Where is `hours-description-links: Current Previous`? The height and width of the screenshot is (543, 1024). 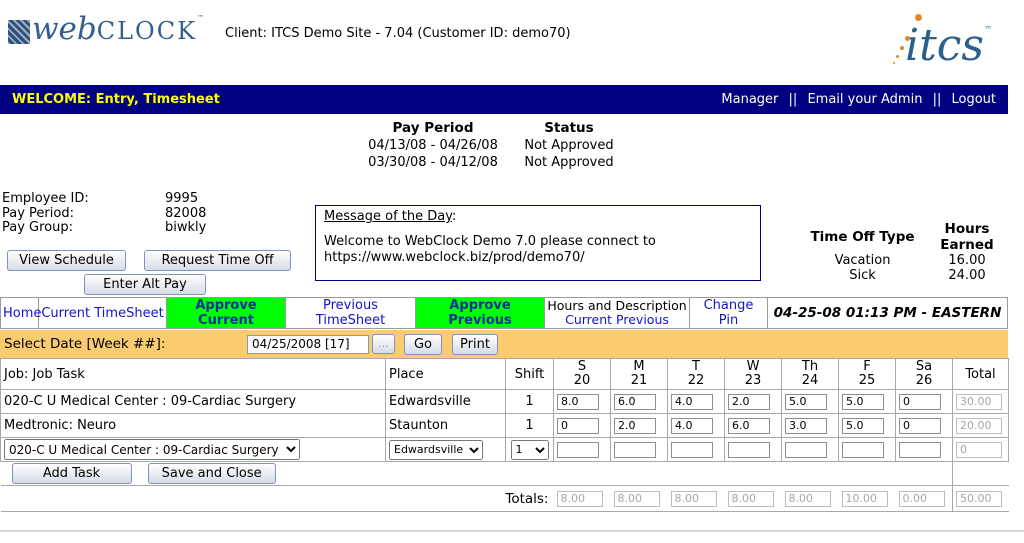 hours-description-links: Current Previous is located at coordinates (617, 320).